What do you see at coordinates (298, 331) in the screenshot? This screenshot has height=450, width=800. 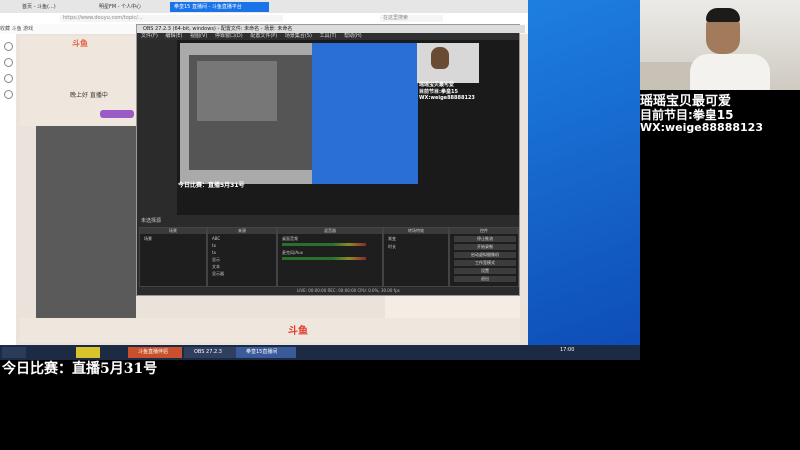 I see `site-brand-logo: 斗鱼` at bounding box center [298, 331].